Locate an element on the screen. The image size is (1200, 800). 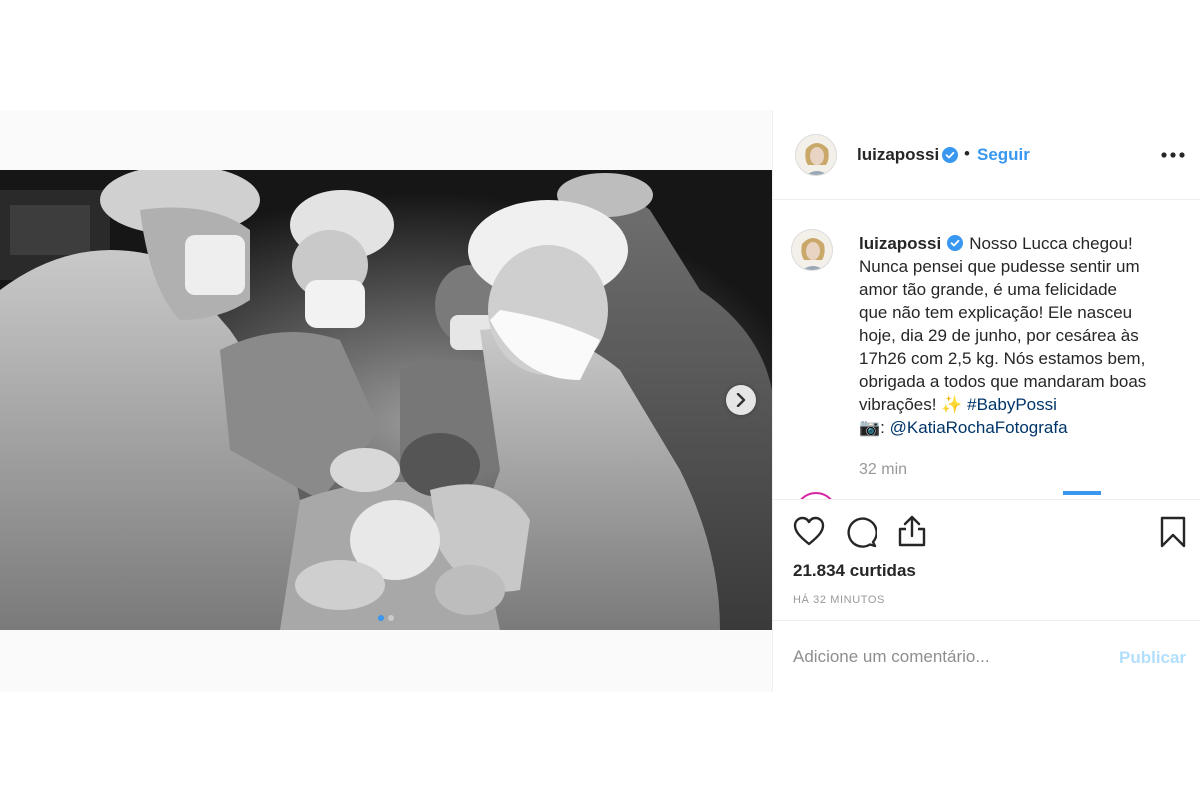
caption-text: vibrações! is located at coordinates (898, 404).